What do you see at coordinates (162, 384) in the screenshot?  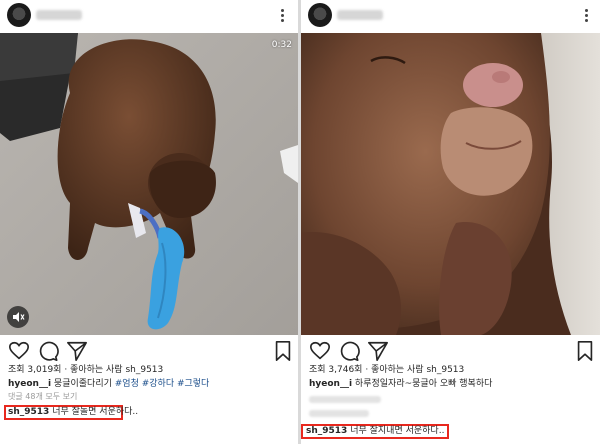 I see `caption-hashtags: #엄청 #강하다 #그렇다` at bounding box center [162, 384].